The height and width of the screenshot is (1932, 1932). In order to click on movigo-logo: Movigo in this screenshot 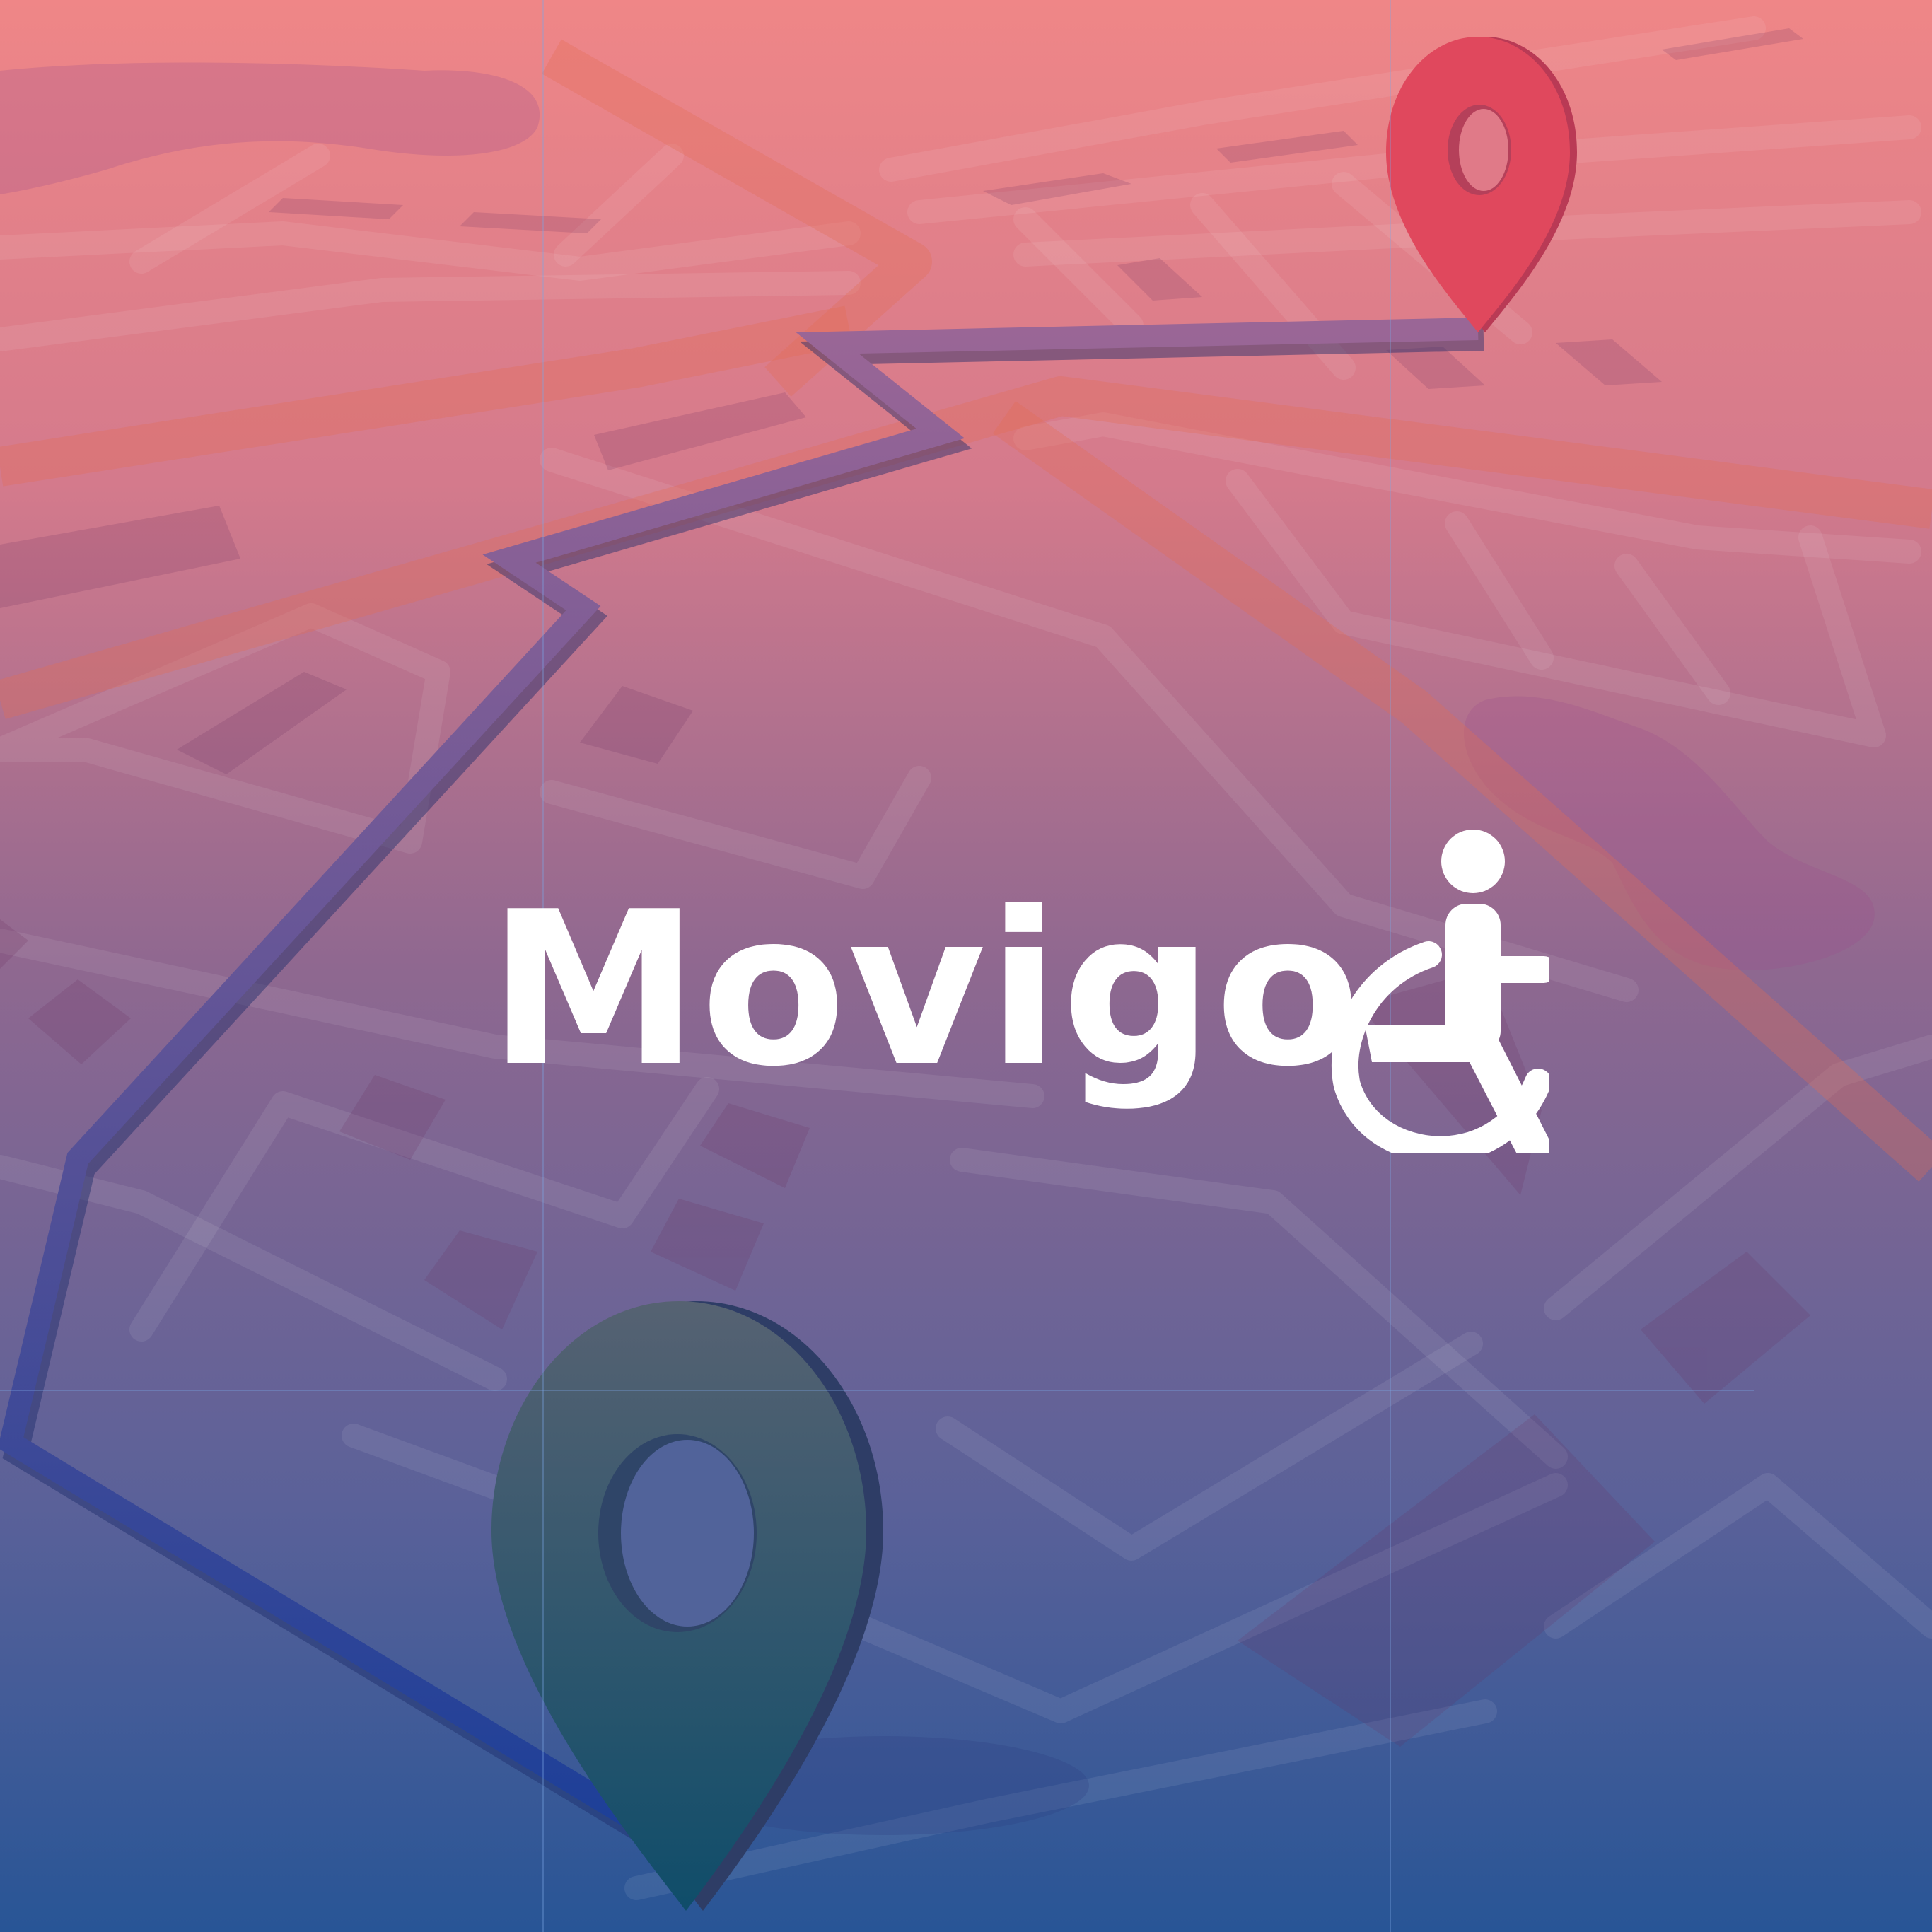, I will do `click(1018, 997)`.